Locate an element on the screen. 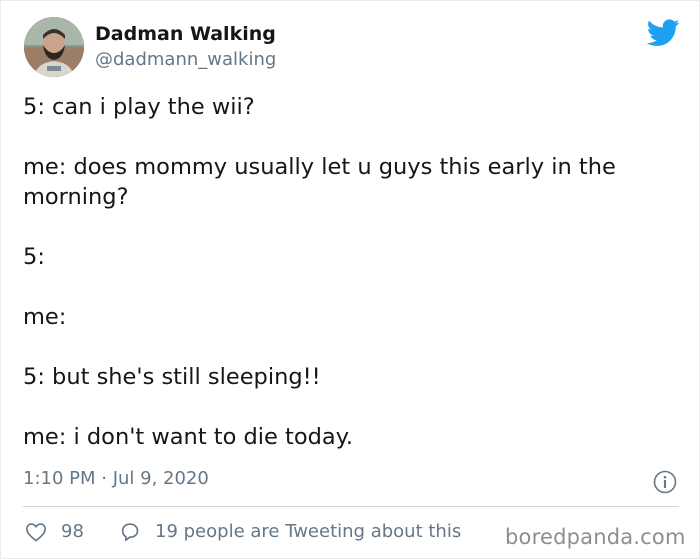 The image size is (700, 559). tweet-line: me: is located at coordinates (45, 317).